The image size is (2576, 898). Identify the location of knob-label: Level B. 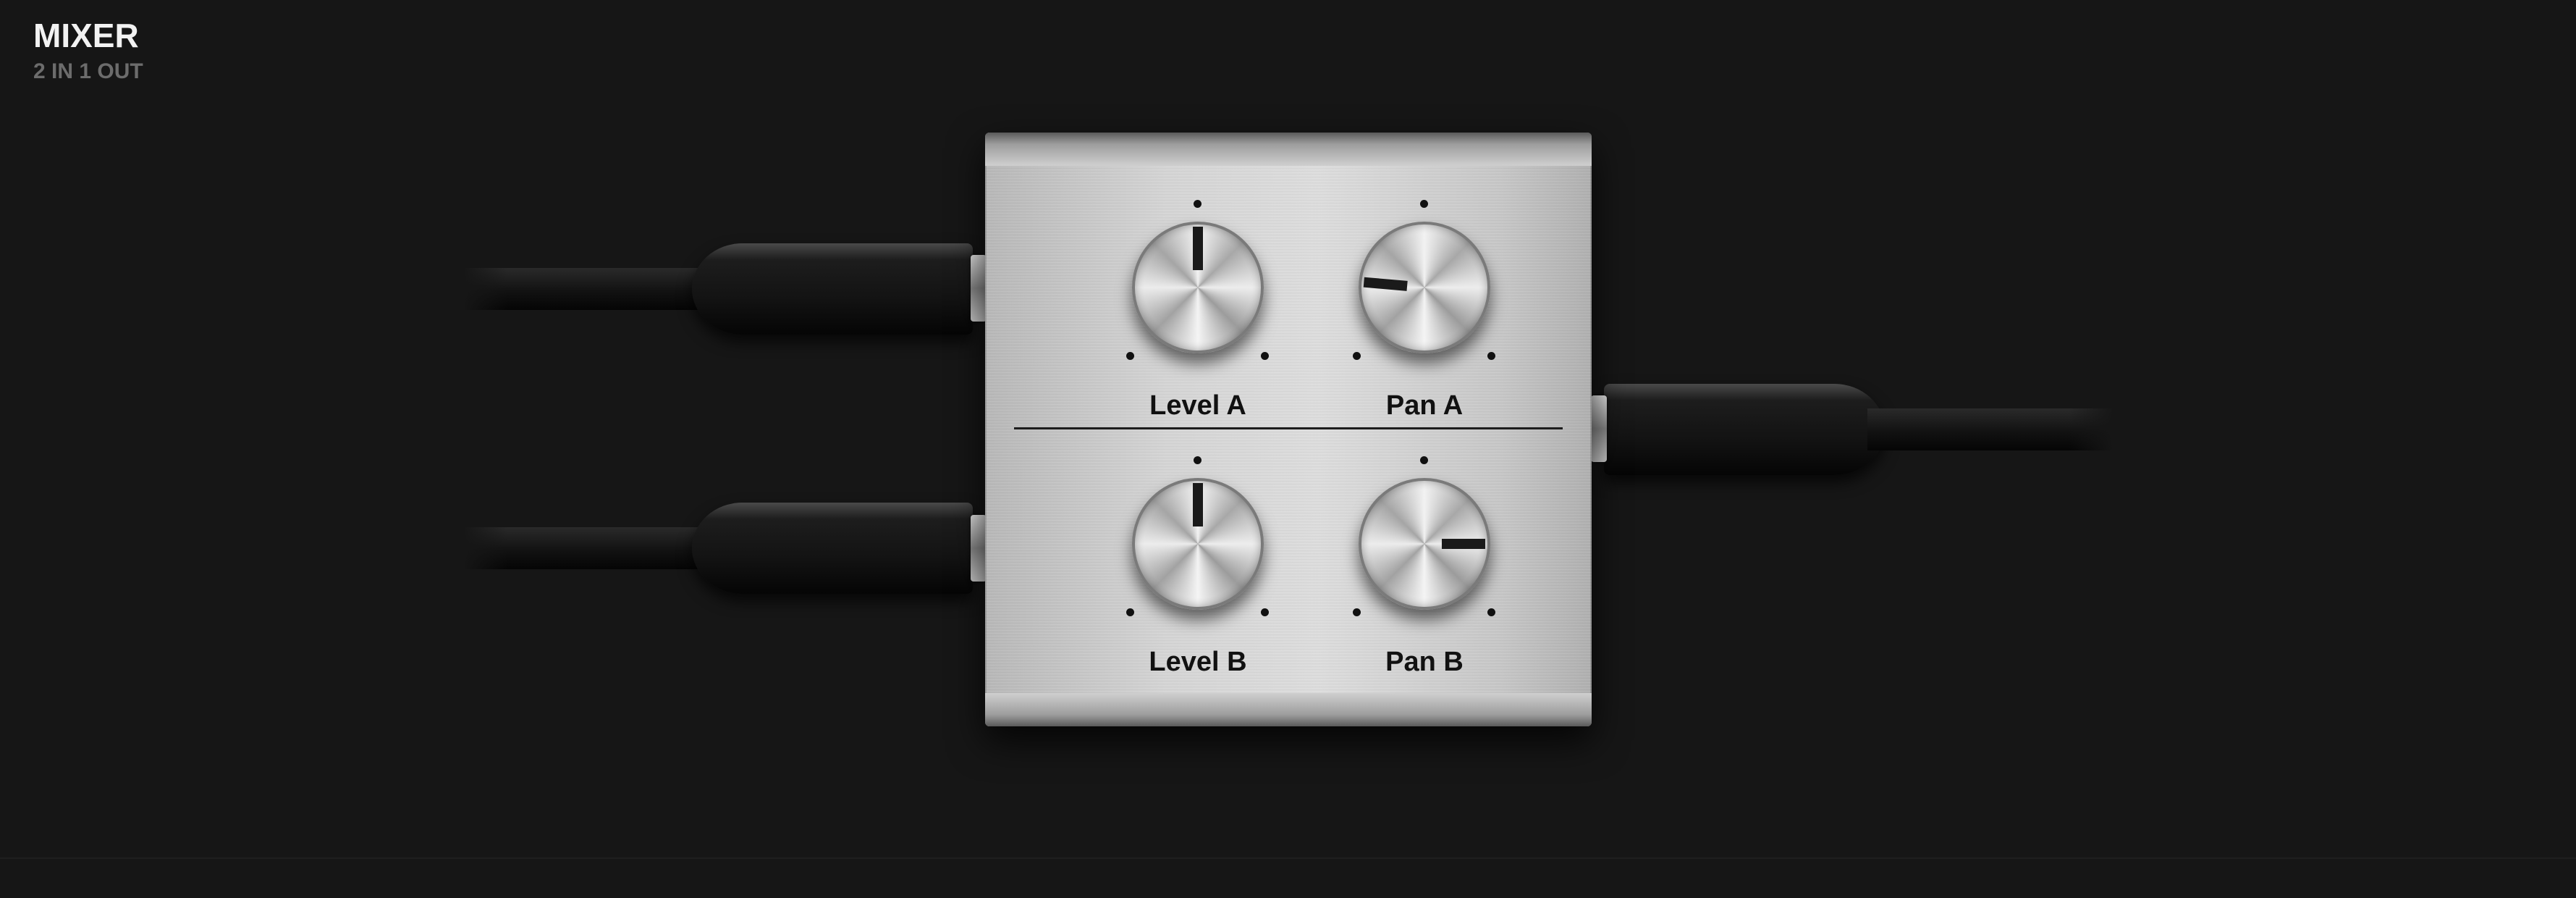
(1198, 662).